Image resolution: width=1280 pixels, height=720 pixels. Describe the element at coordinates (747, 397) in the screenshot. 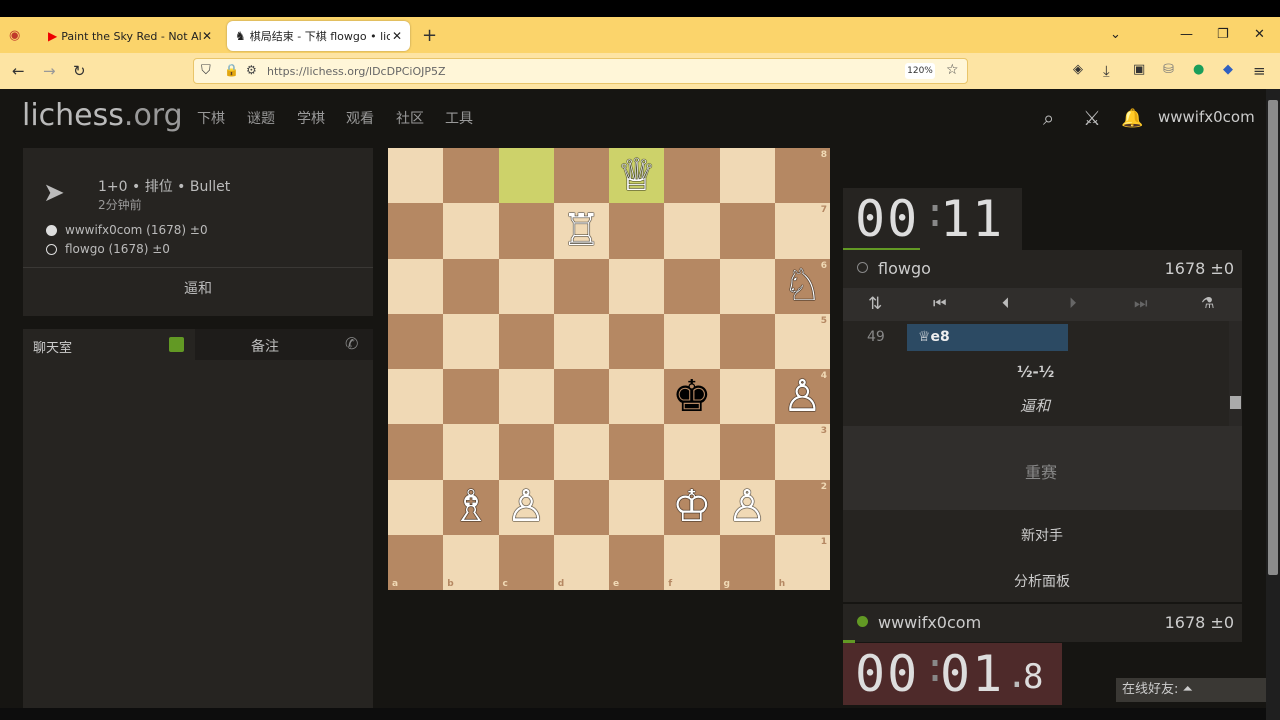

I see `square-g4` at that location.